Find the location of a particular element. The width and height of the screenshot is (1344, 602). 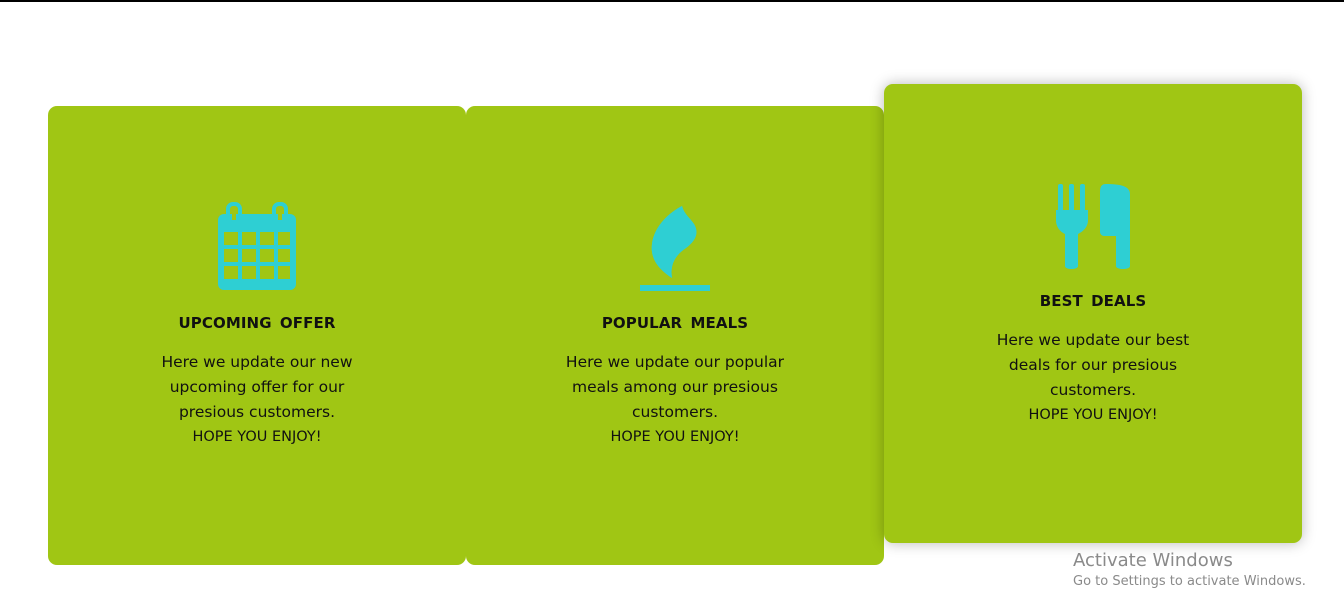

card-title: POPULAR MEALS is located at coordinates (675, 323).